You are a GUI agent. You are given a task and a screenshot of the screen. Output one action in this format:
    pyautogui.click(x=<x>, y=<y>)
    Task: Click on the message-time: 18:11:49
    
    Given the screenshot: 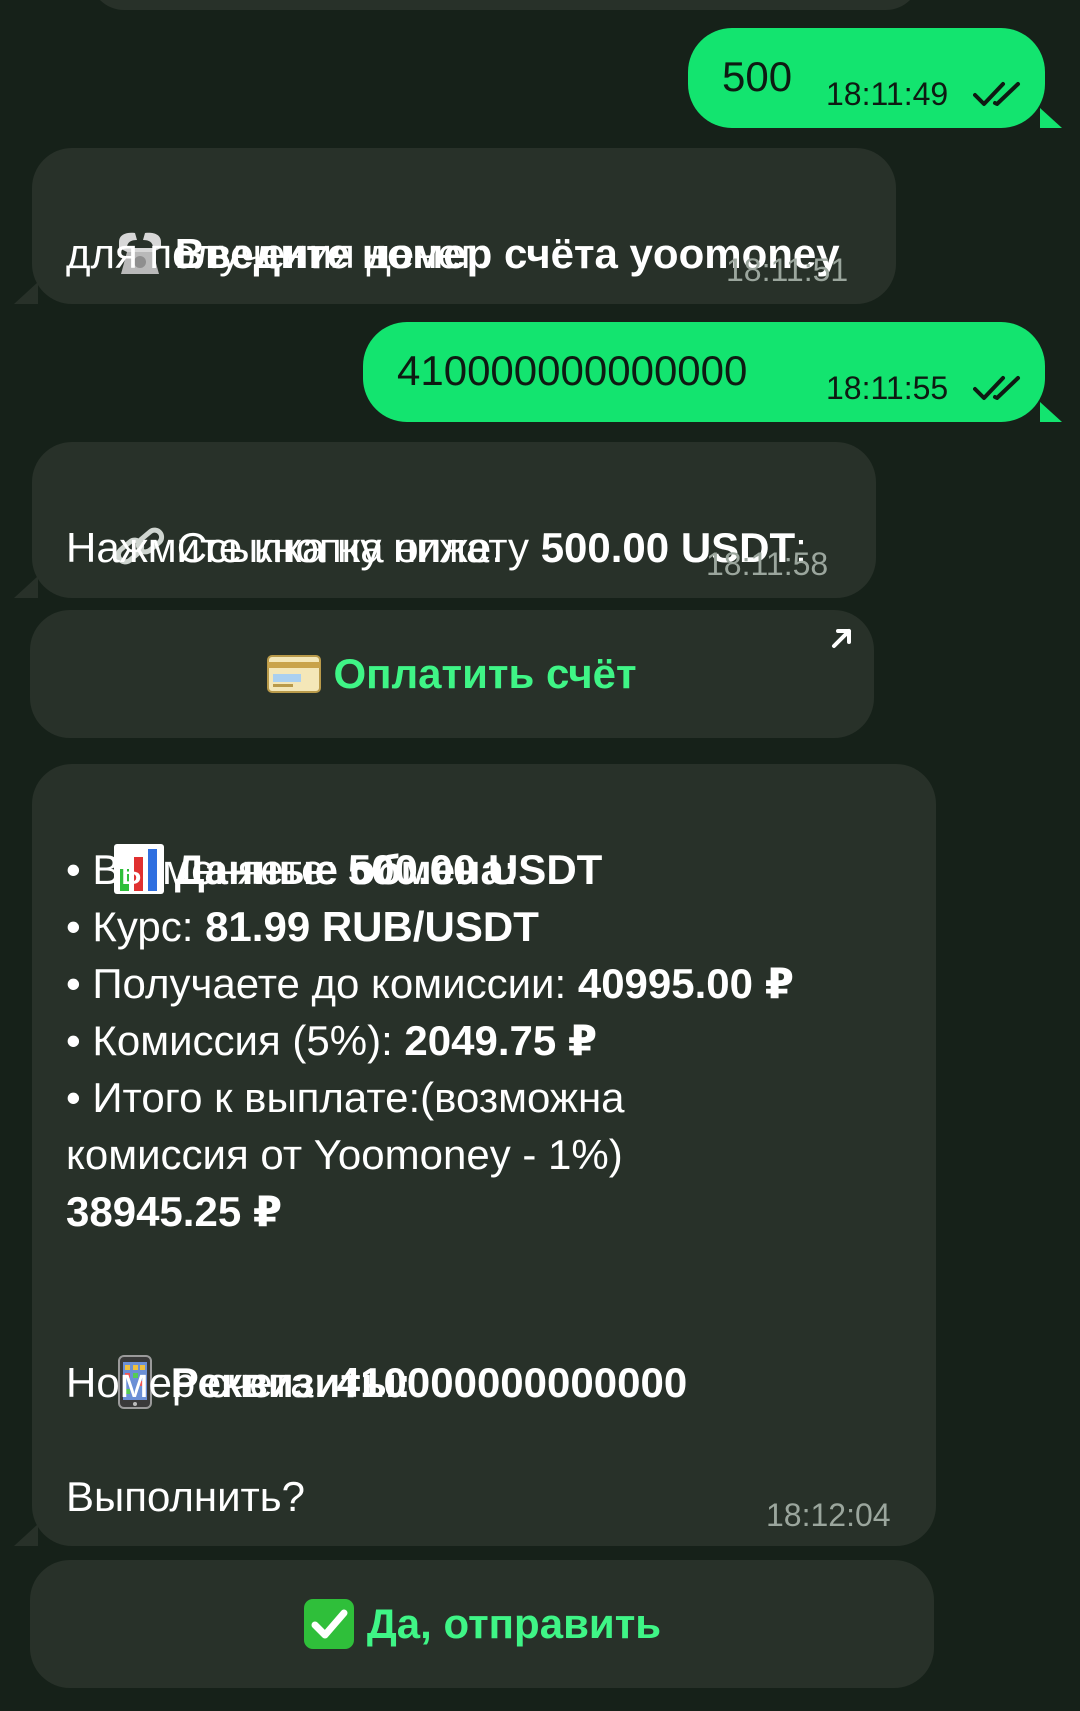 What is the action you would take?
    pyautogui.click(x=887, y=94)
    